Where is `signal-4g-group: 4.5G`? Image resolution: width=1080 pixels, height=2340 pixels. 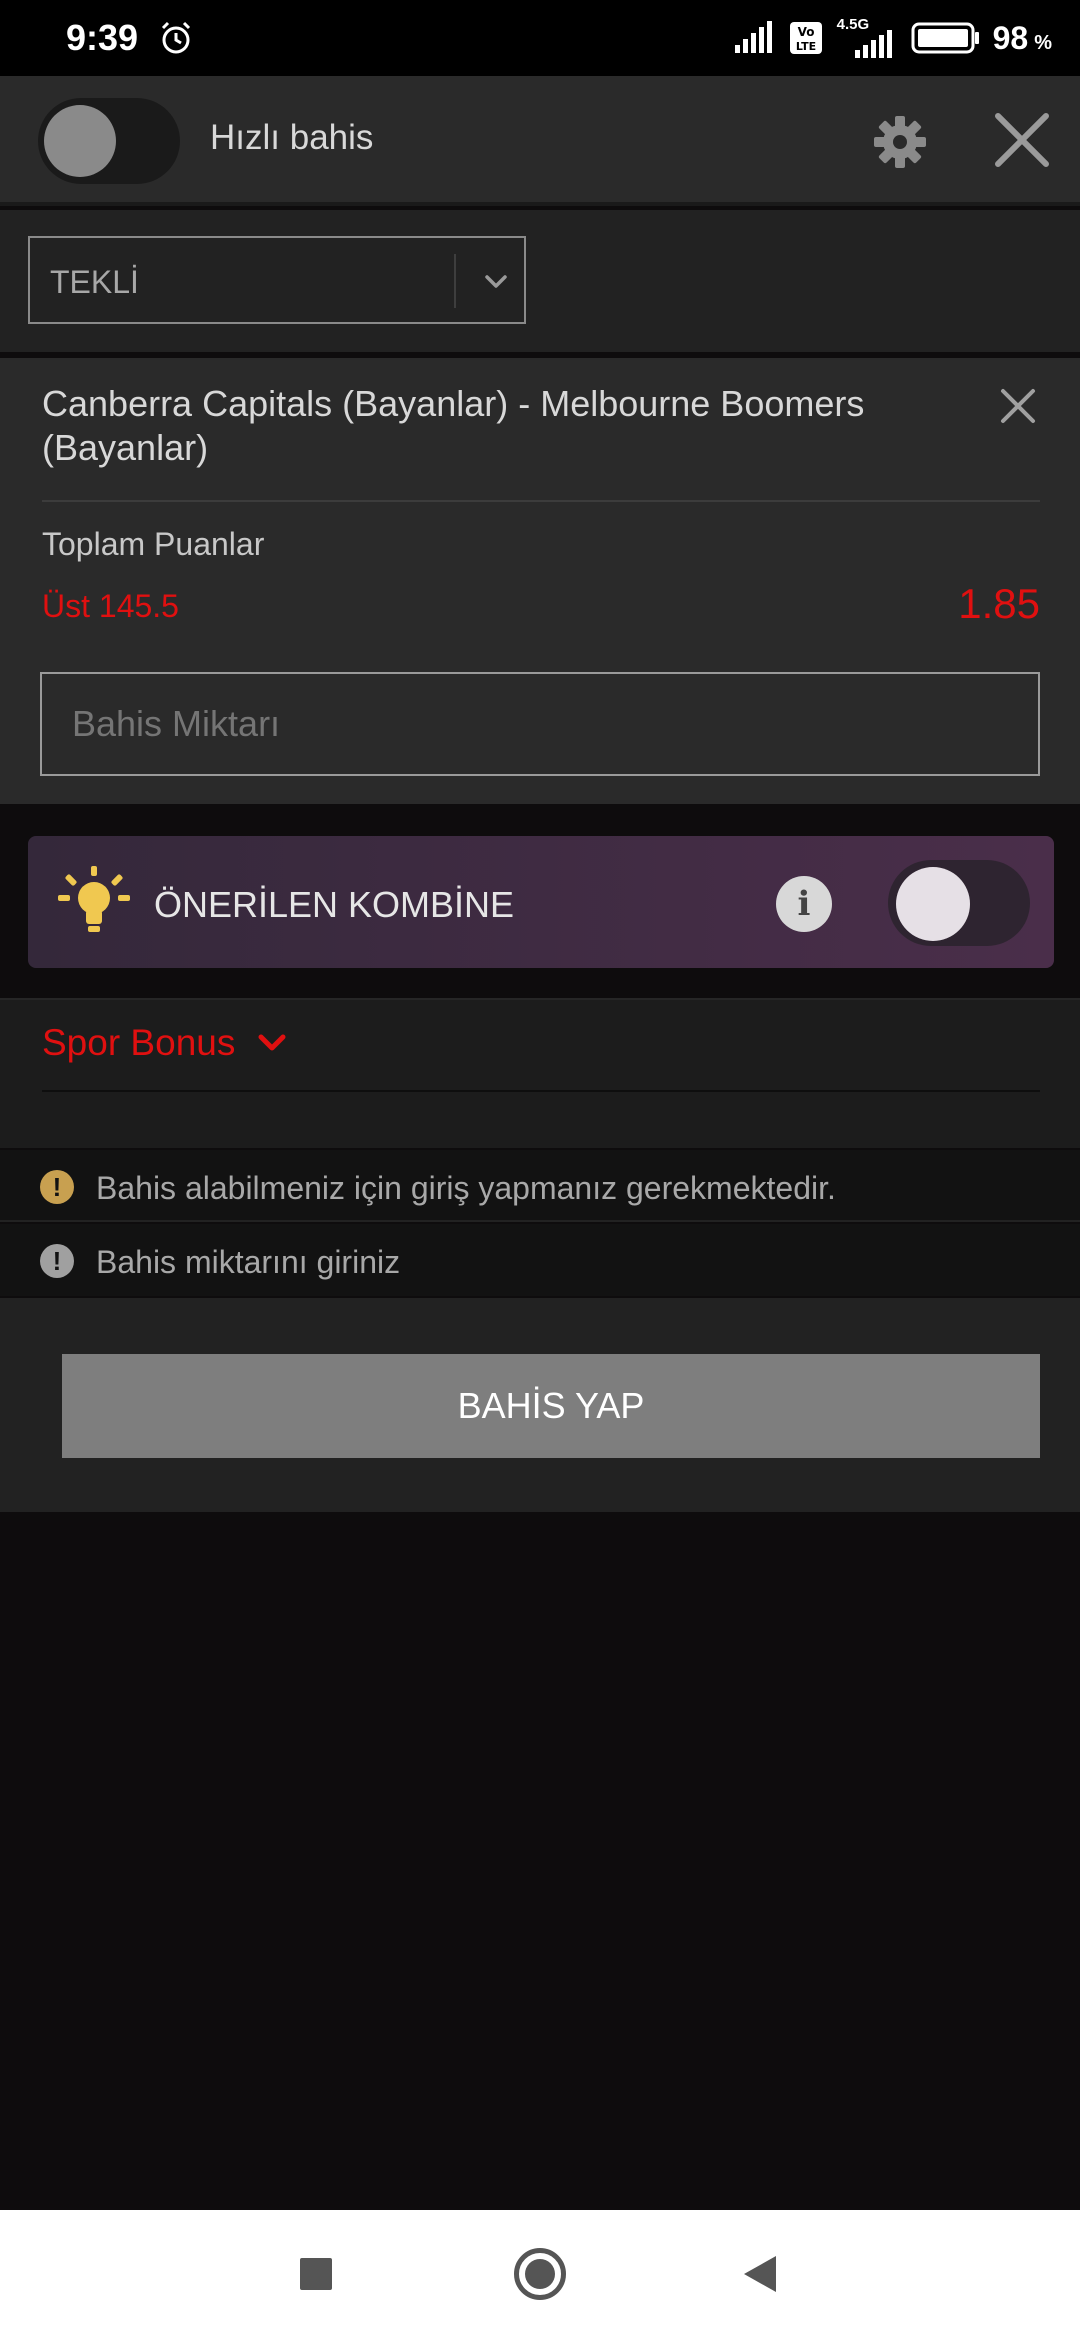
signal-4g-group: 4.5G is located at coordinates (867, 38).